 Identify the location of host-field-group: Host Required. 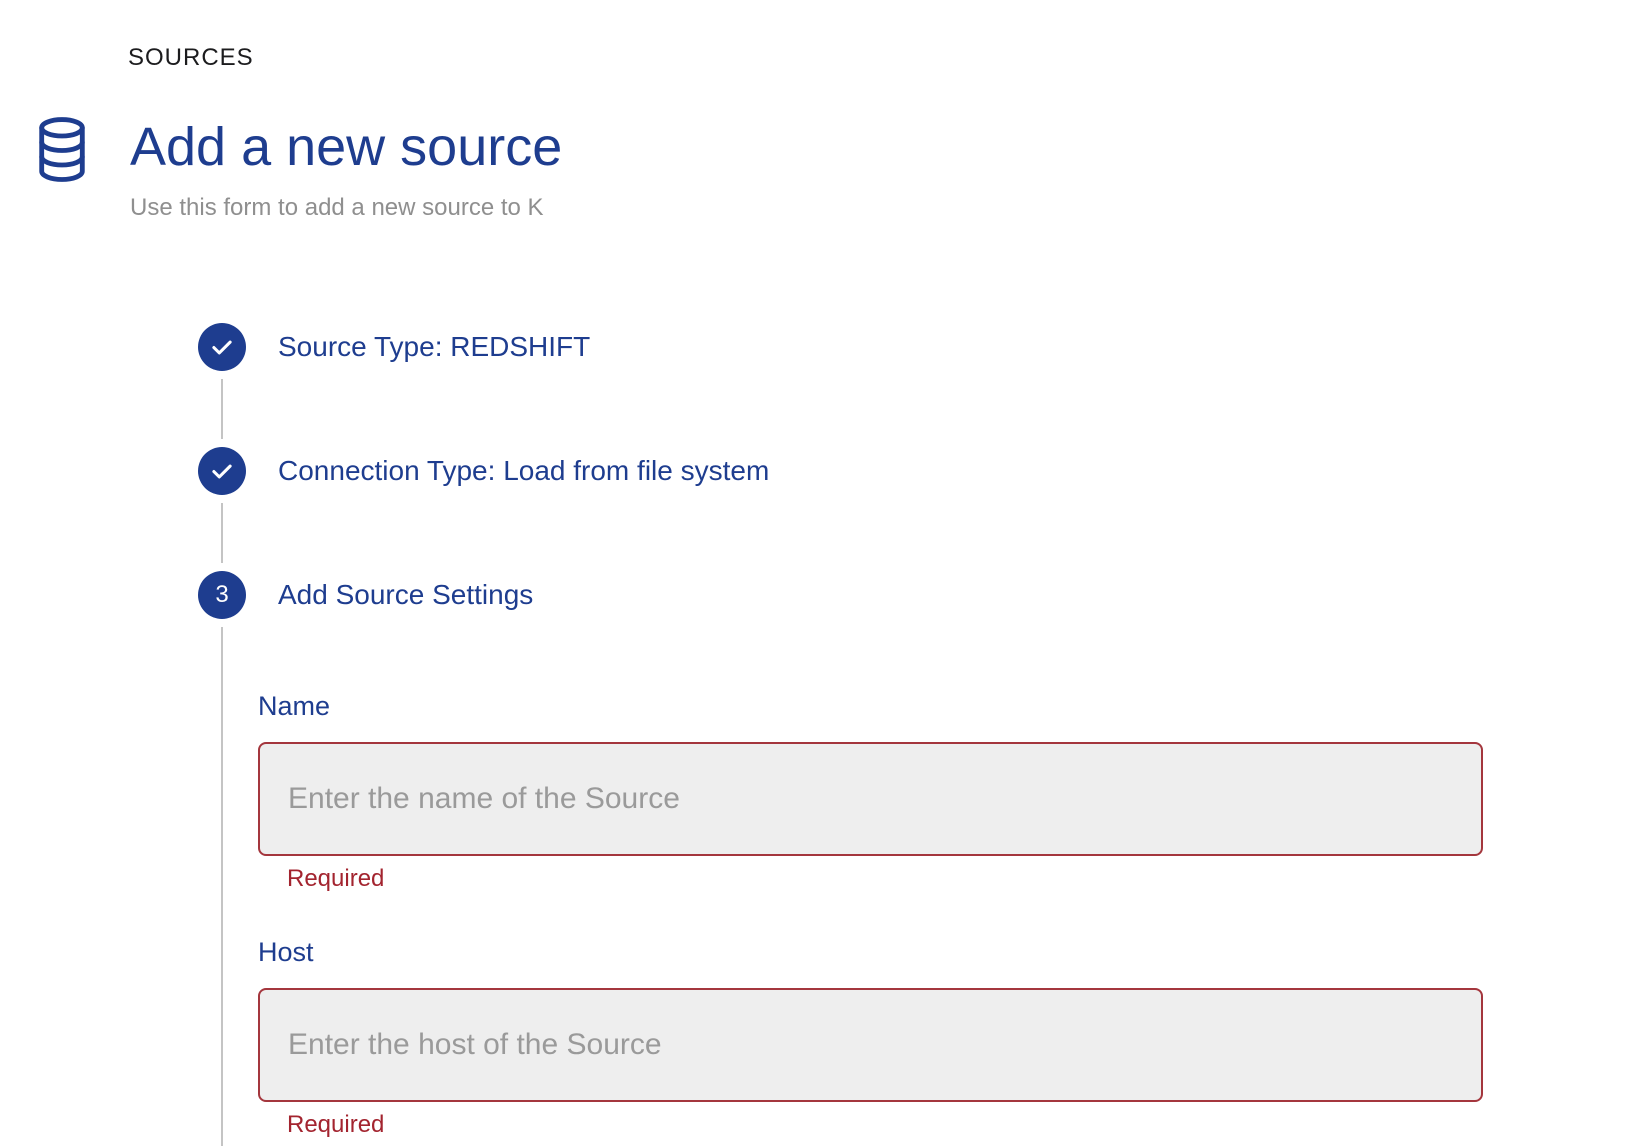
(870, 1038).